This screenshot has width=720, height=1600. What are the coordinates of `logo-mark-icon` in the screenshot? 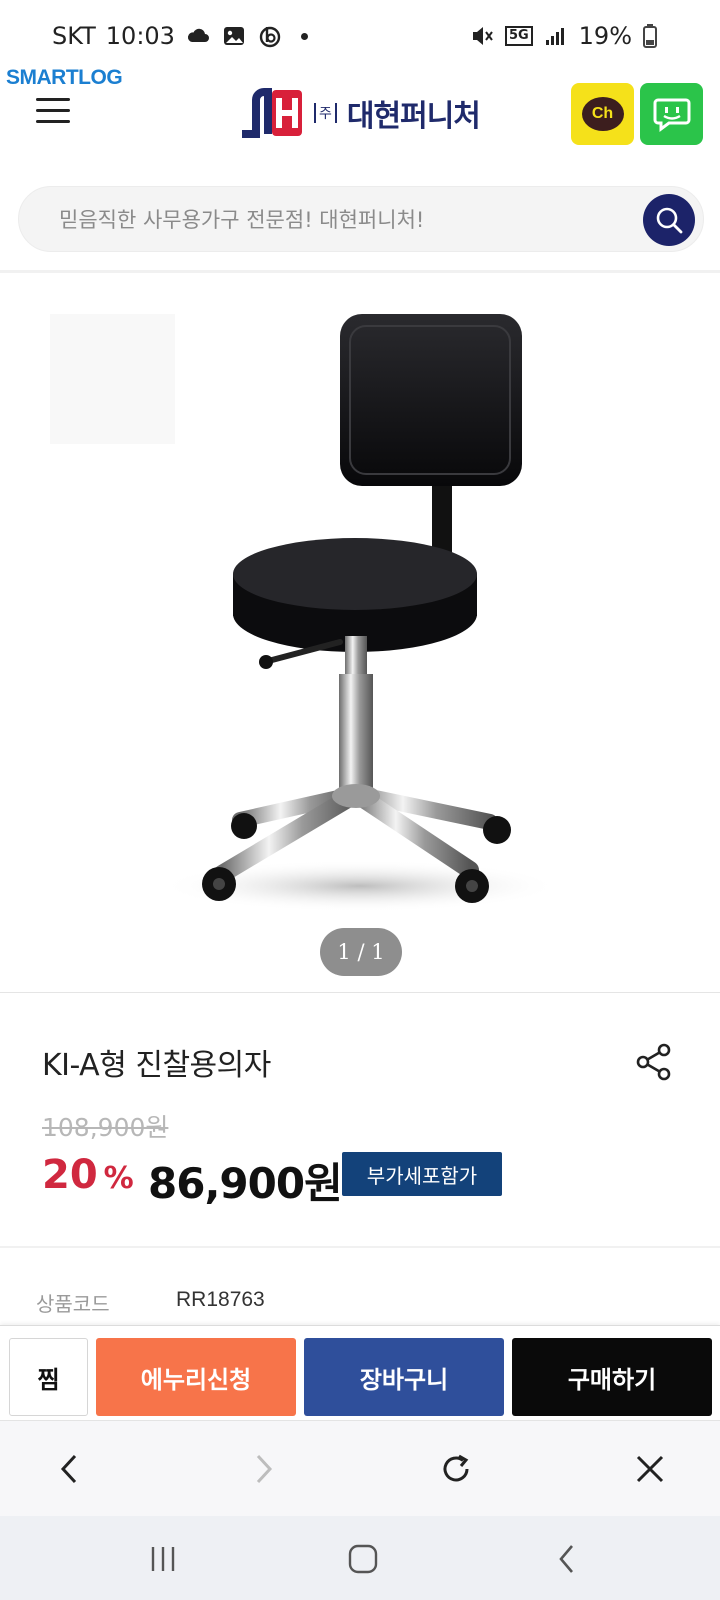 It's located at (272, 113).